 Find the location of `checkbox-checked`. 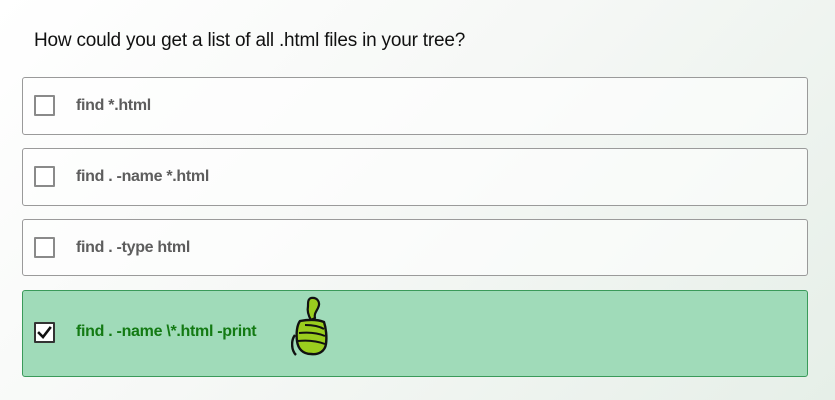

checkbox-checked is located at coordinates (44, 332).